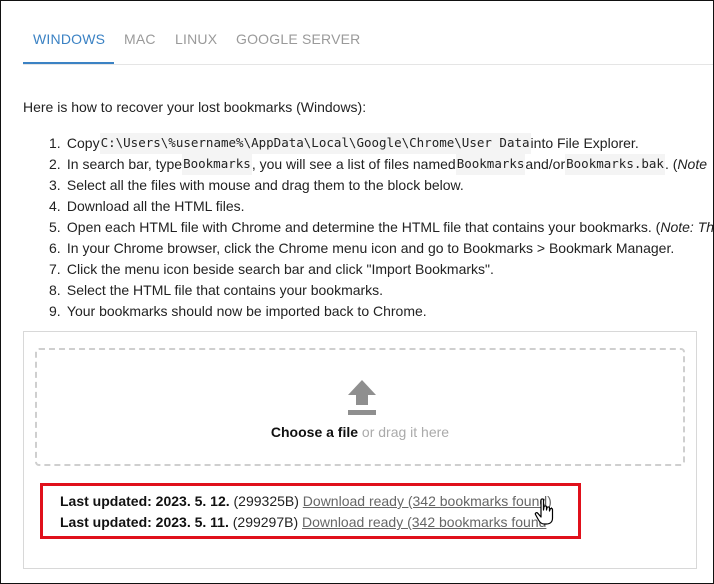  I want to click on note-text: Note: The, so click(687, 227).